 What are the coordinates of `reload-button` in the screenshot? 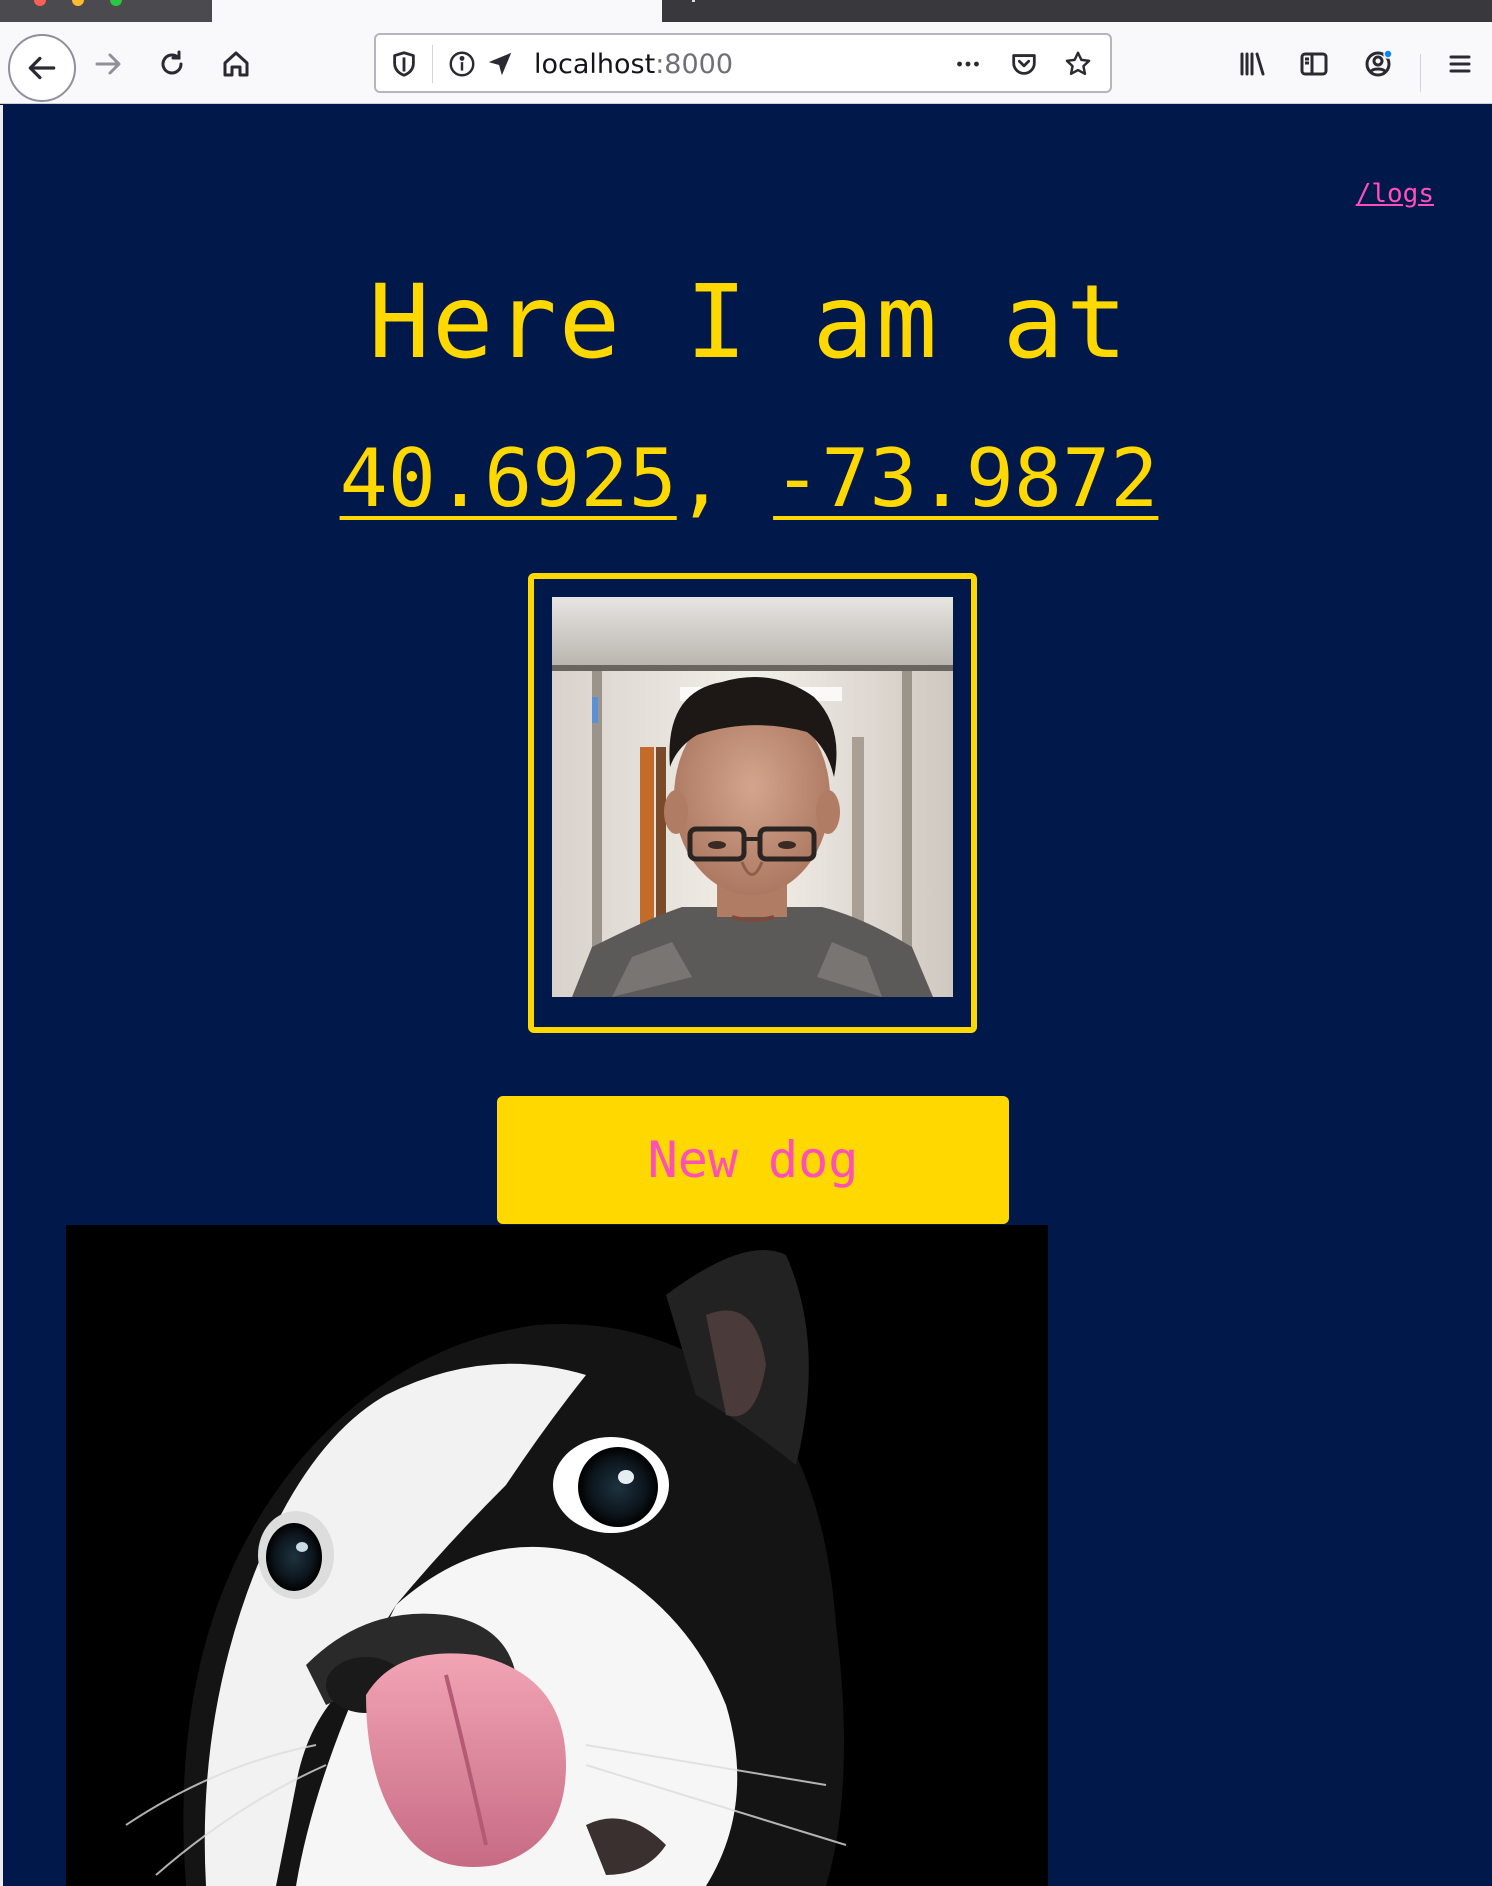 It's located at (172, 64).